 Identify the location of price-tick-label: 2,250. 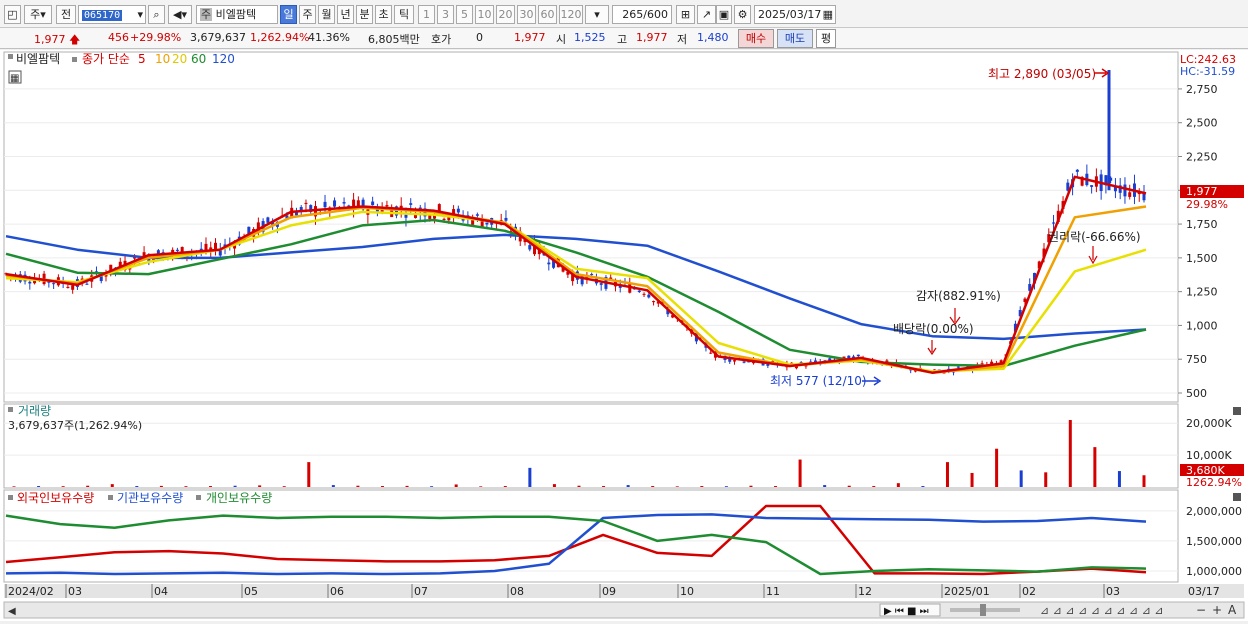
(1202, 156).